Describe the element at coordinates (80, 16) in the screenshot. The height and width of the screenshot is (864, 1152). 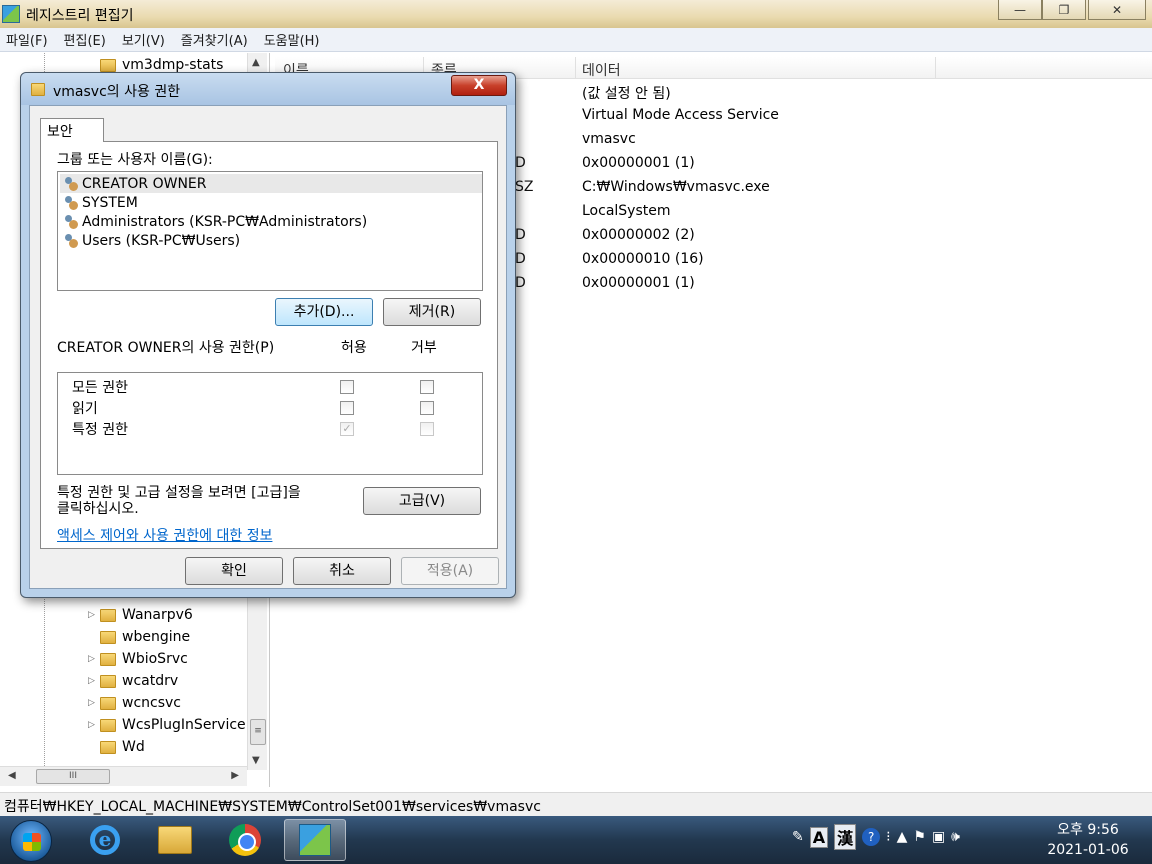
I see `window-title: 레지스트리 편집기` at that location.